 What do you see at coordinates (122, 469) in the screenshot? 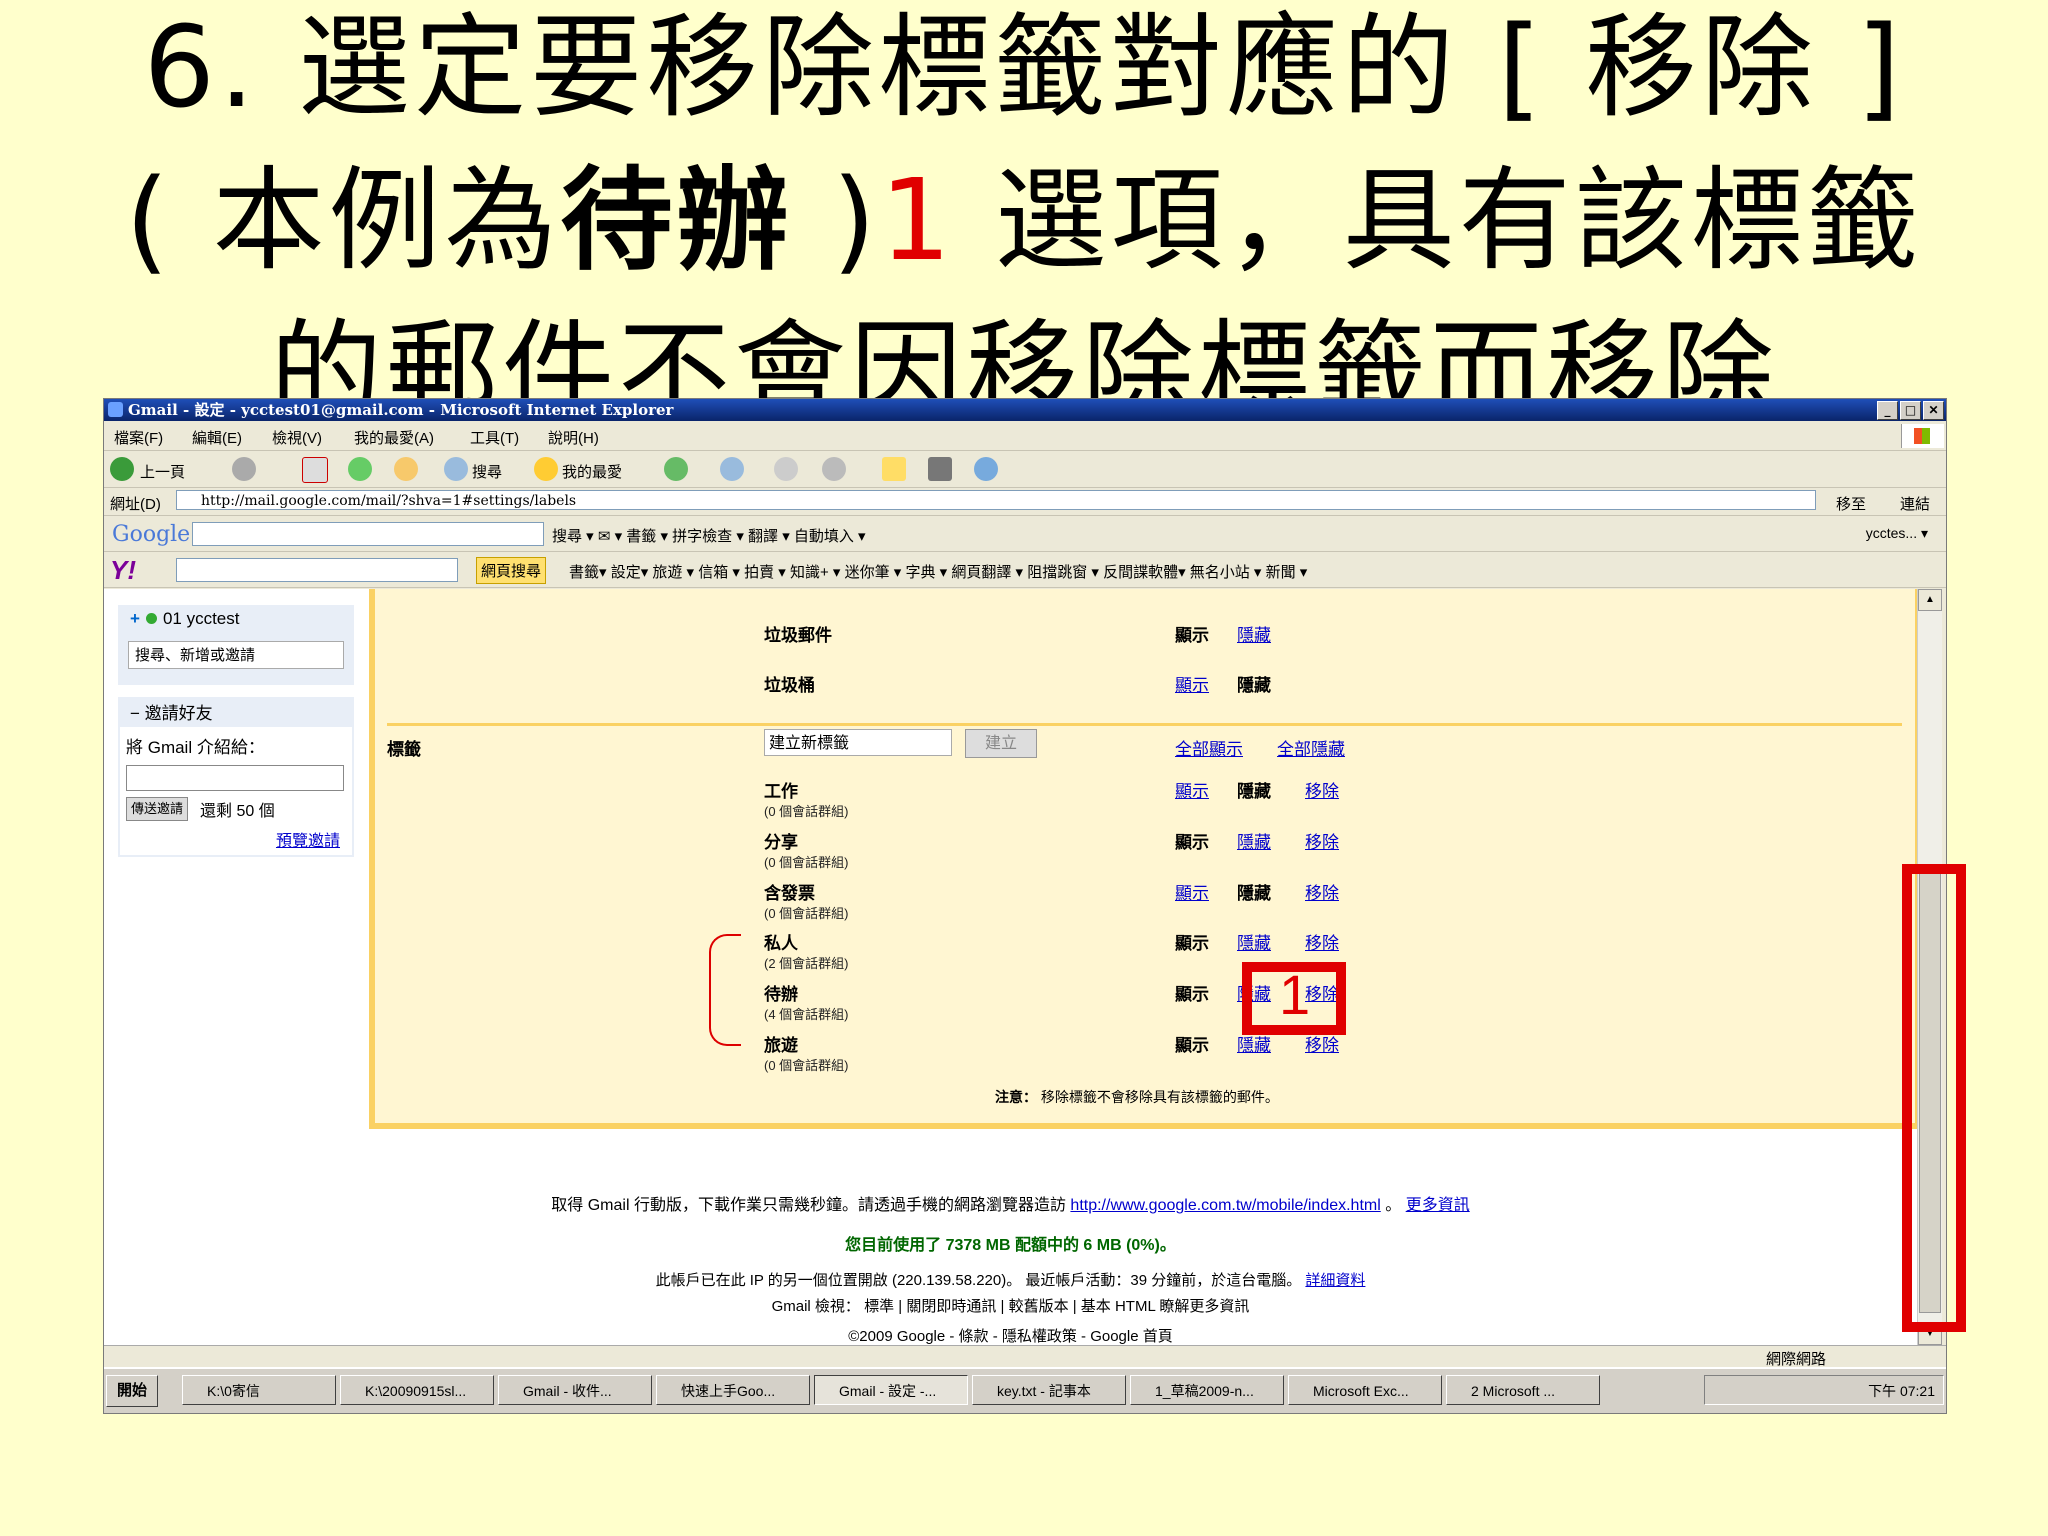
I see `back-icon` at bounding box center [122, 469].